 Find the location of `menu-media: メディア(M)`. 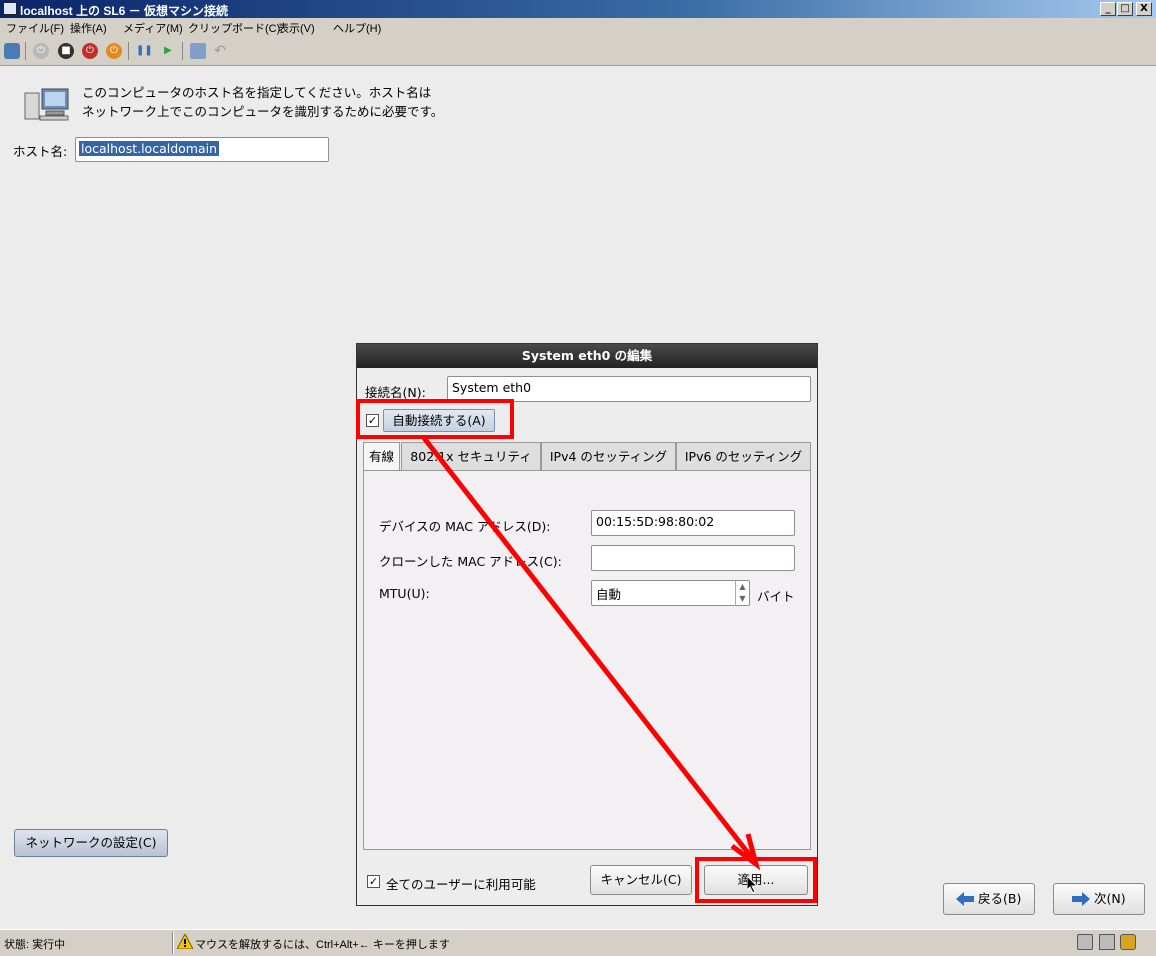

menu-media: メディア(M) is located at coordinates (153, 28).